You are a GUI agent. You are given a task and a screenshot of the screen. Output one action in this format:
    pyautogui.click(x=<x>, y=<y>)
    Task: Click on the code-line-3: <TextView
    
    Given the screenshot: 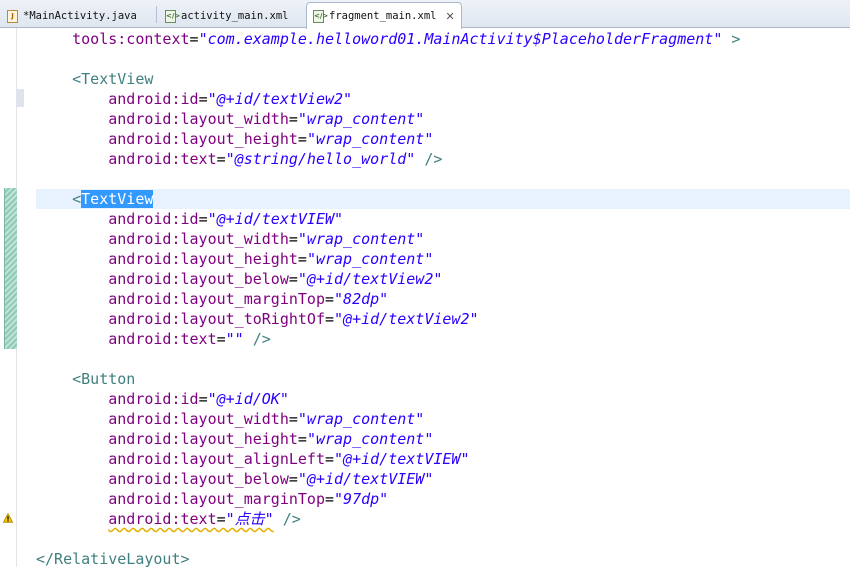 What is the action you would take?
    pyautogui.click(x=113, y=79)
    